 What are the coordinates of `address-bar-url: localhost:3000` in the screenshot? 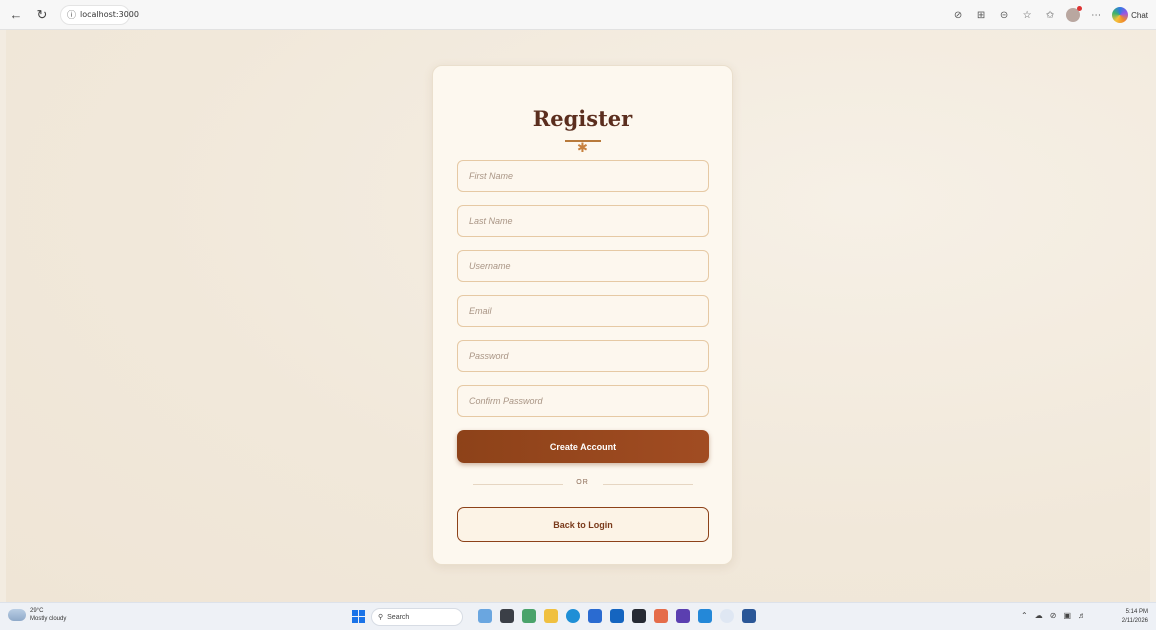 It's located at (109, 14).